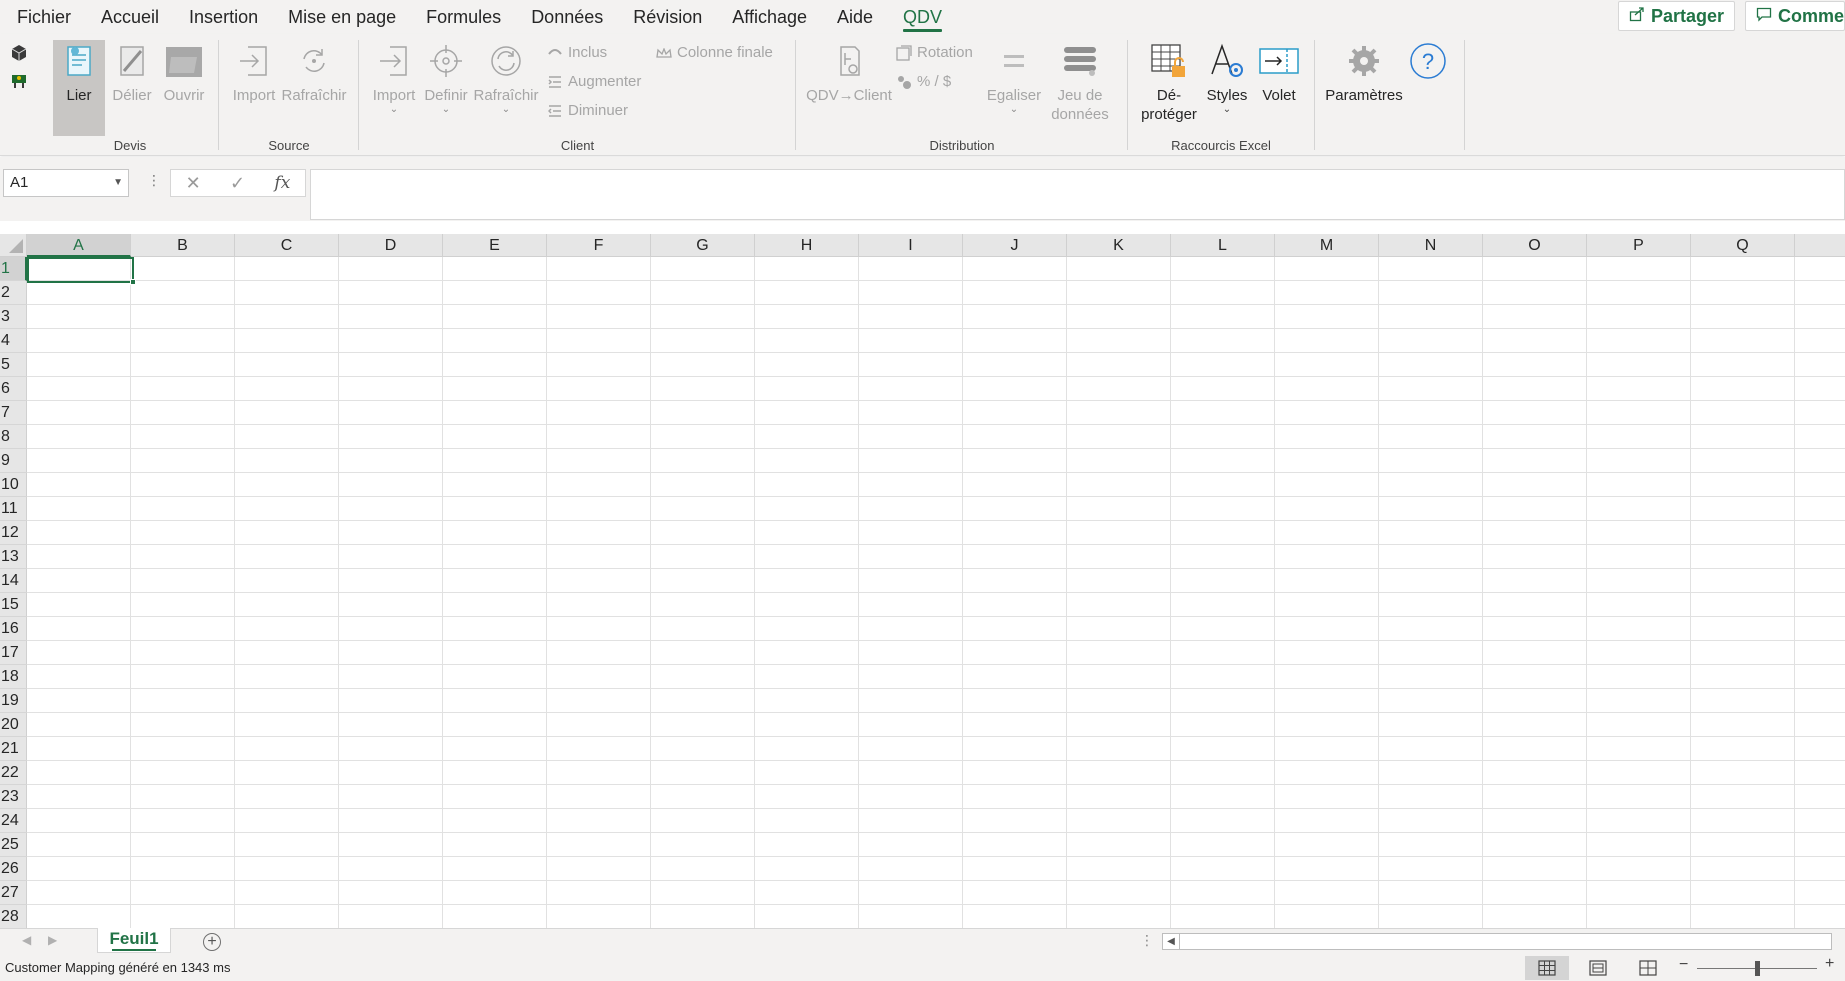  What do you see at coordinates (13, 293) in the screenshot?
I see `row-header-2: 2` at bounding box center [13, 293].